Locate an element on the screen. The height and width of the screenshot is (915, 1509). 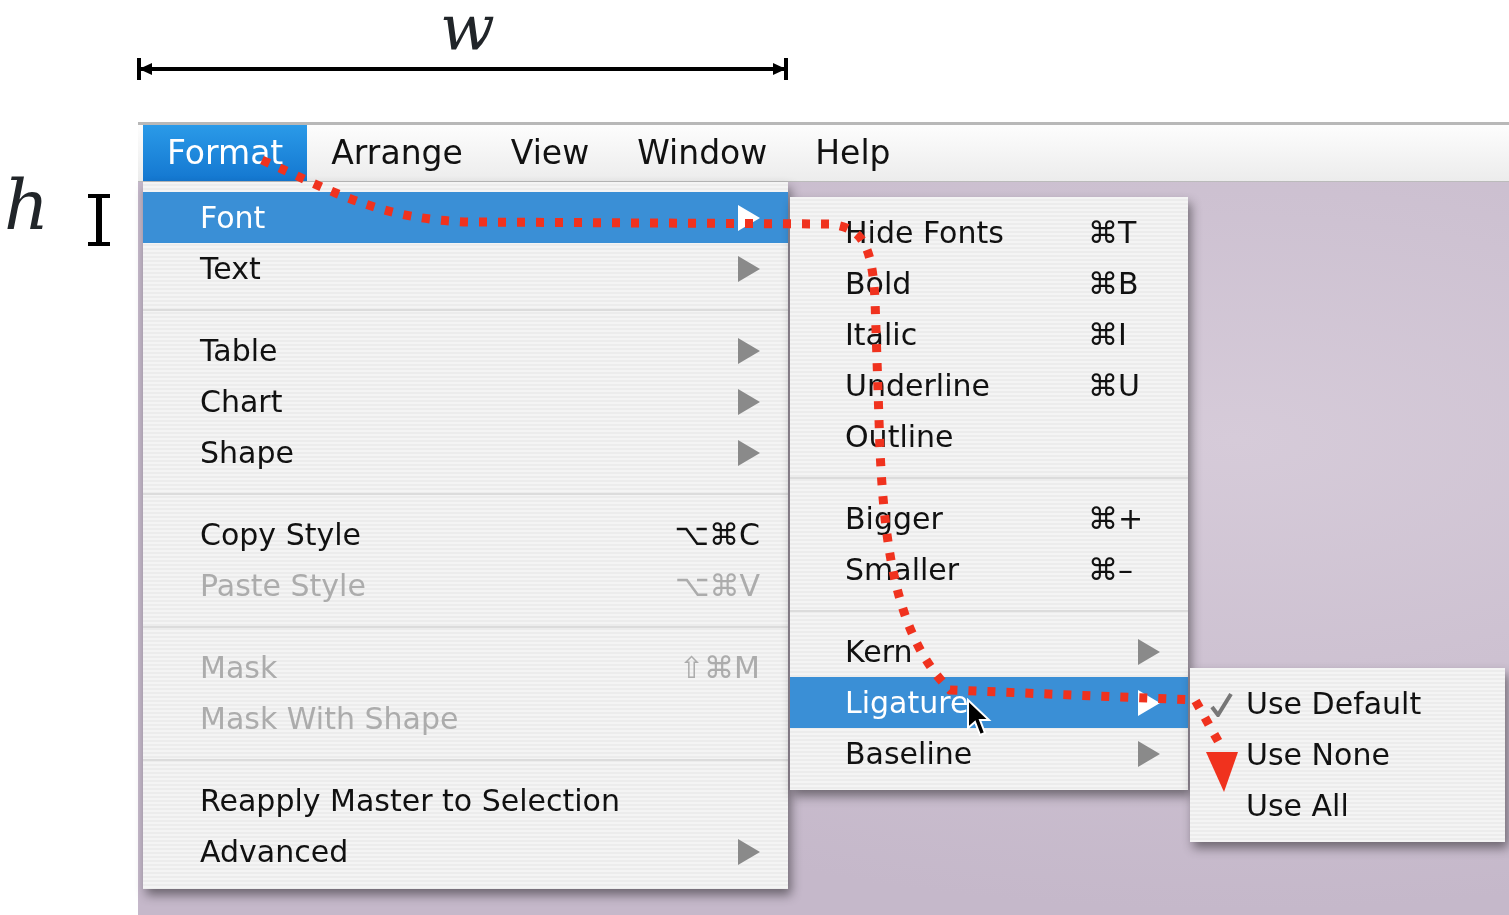
mouse-cursor-icon is located at coordinates (979, 718).